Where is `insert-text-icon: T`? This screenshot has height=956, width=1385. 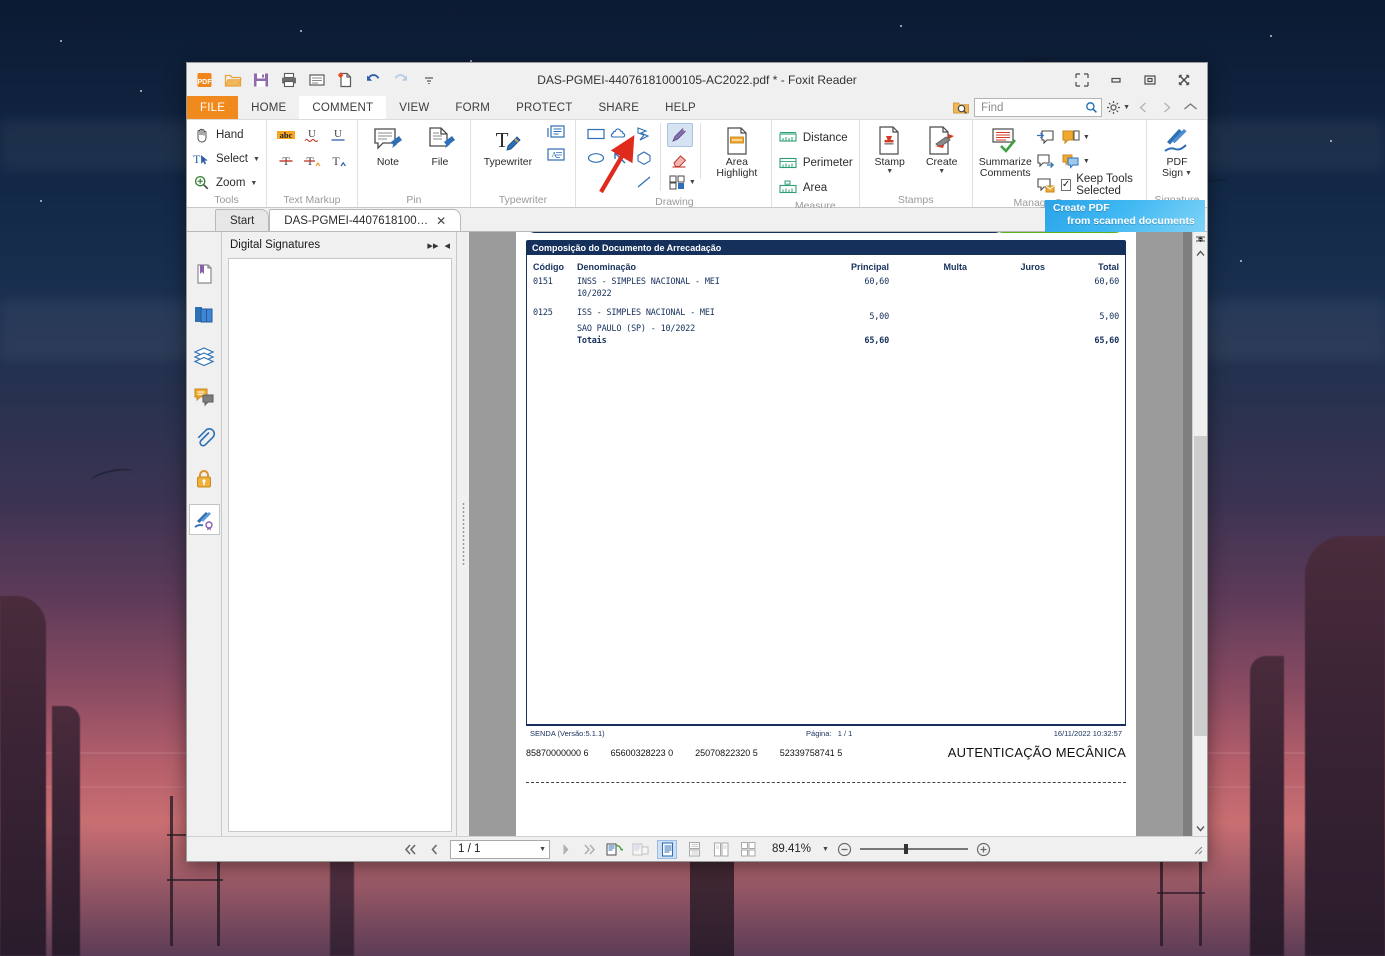 insert-text-icon: T is located at coordinates (338, 162).